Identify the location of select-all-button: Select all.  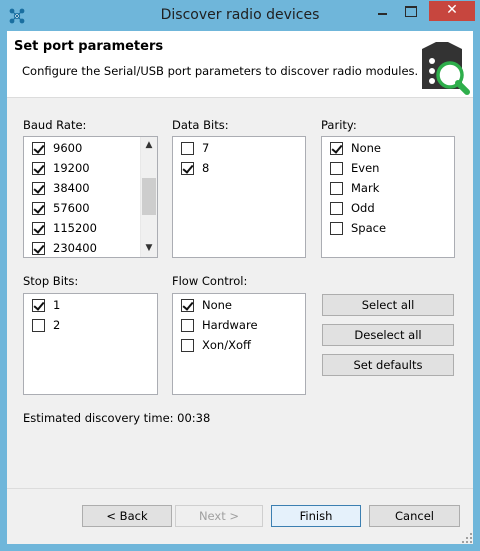
(388, 305).